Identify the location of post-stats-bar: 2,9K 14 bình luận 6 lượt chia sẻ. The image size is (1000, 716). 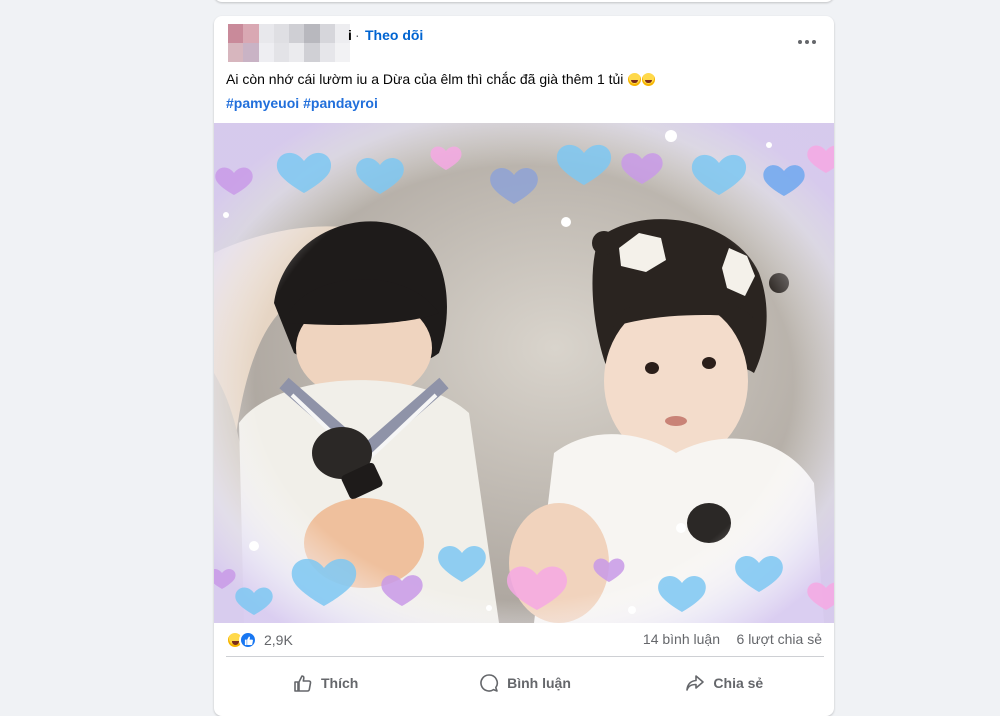
(524, 640).